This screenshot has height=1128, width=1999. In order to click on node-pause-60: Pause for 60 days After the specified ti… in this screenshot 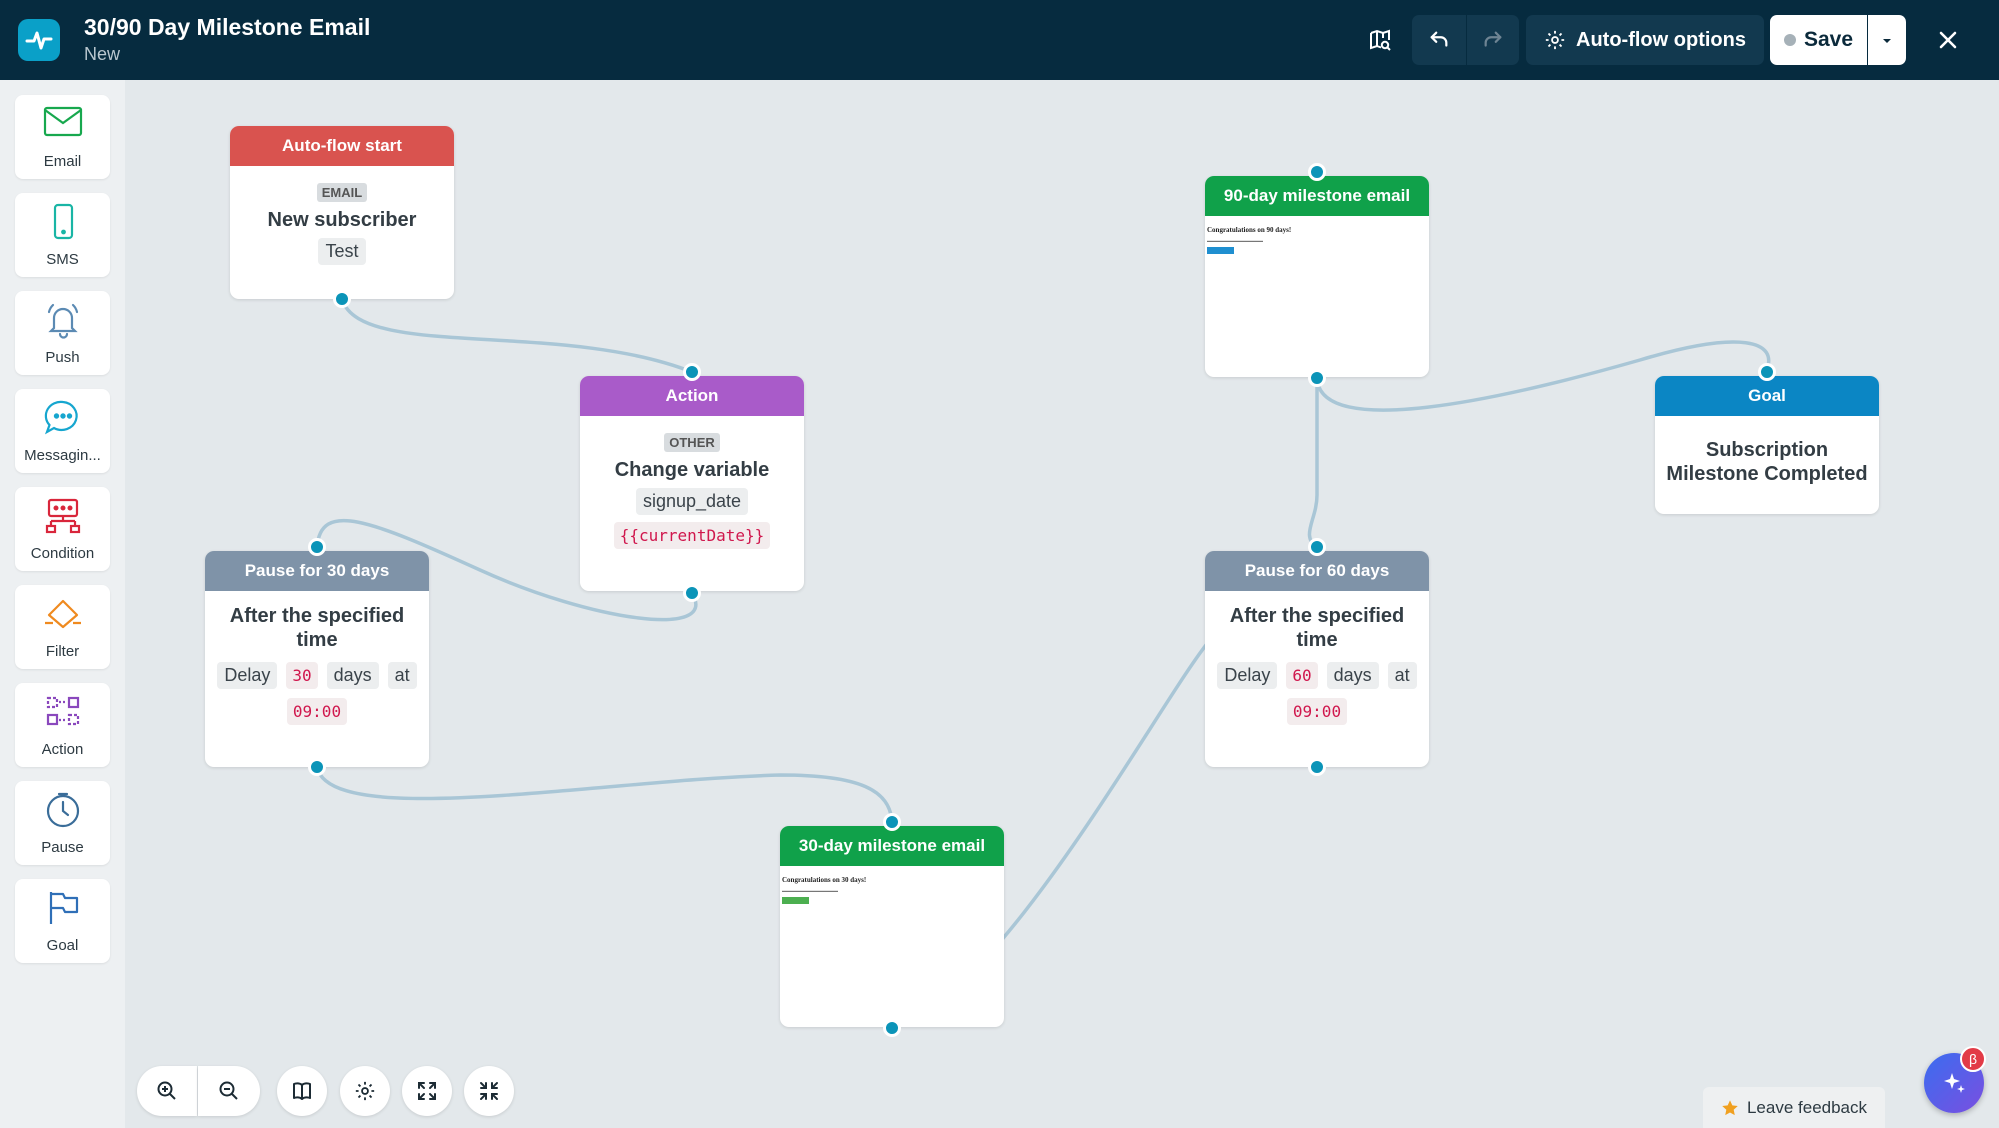, I will do `click(1317, 659)`.